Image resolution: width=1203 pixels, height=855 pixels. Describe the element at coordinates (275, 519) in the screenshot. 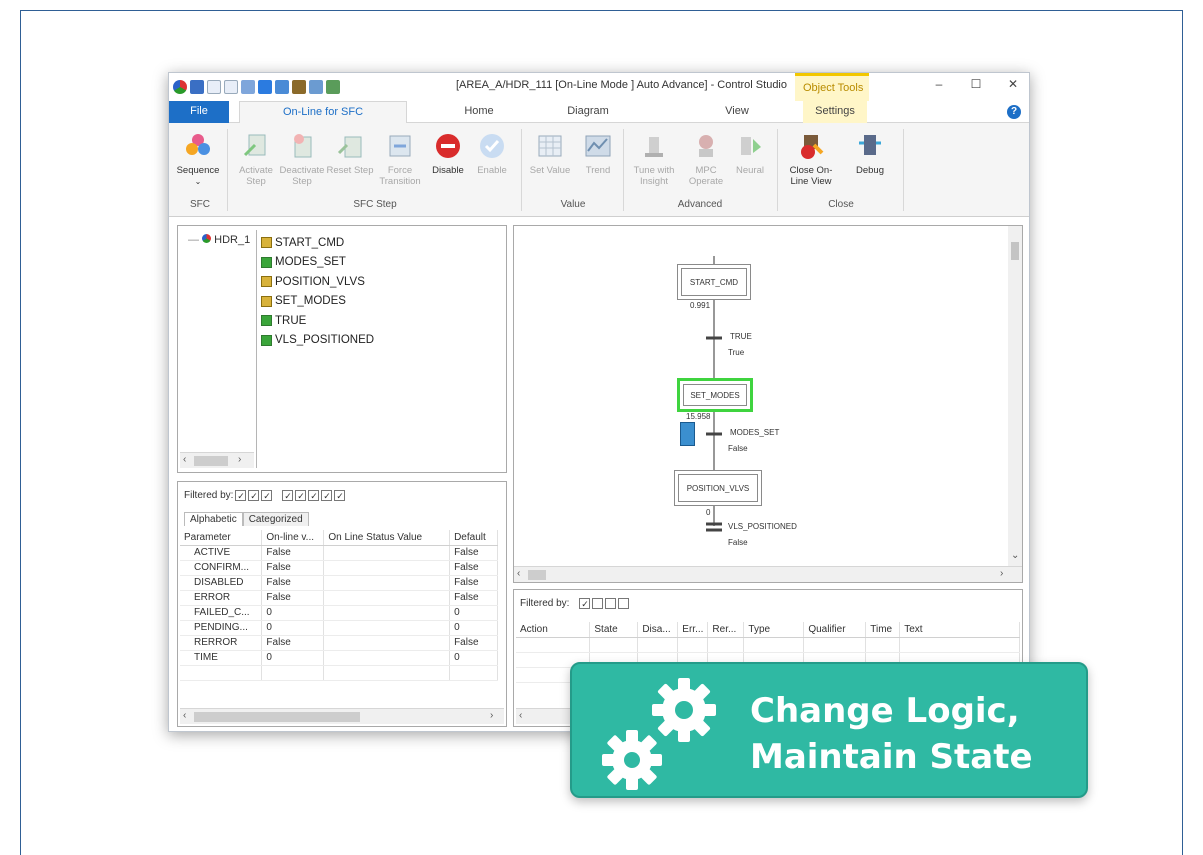

I see `tab-categorized: Categorized` at that location.